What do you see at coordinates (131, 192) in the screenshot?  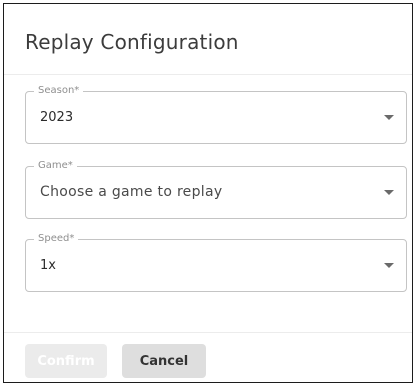 I see `game-placeholder: Choose a game to replay` at bounding box center [131, 192].